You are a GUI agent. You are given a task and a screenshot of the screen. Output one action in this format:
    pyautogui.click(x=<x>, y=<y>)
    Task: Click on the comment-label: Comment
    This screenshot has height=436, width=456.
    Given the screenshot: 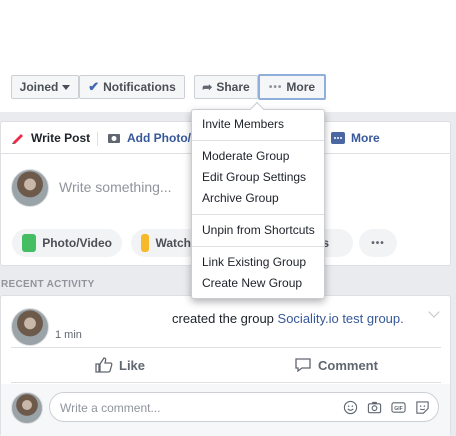 What is the action you would take?
    pyautogui.click(x=348, y=365)
    